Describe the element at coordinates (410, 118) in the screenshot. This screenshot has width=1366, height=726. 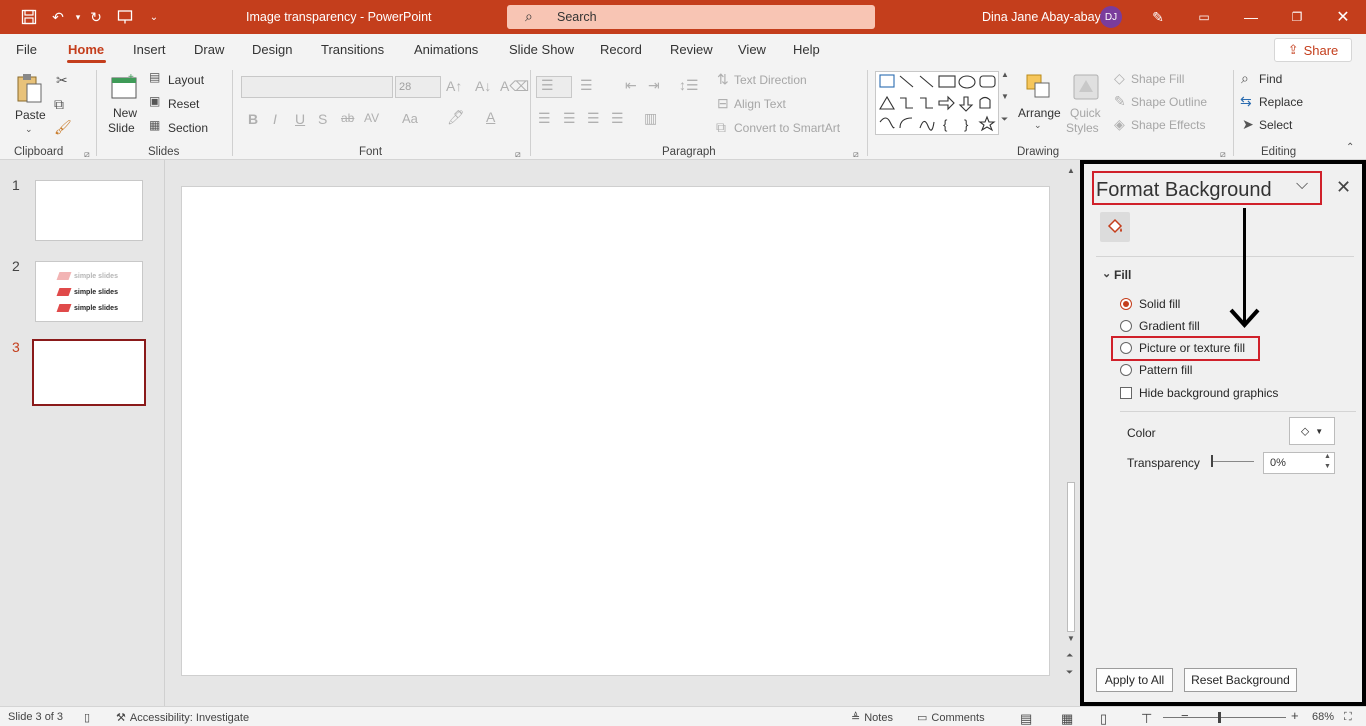
I see `change-case-icon: Aa` at that location.